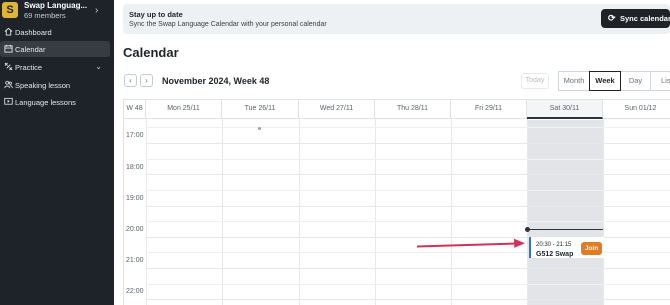  I want to click on today-column-highlight, so click(565, 212).